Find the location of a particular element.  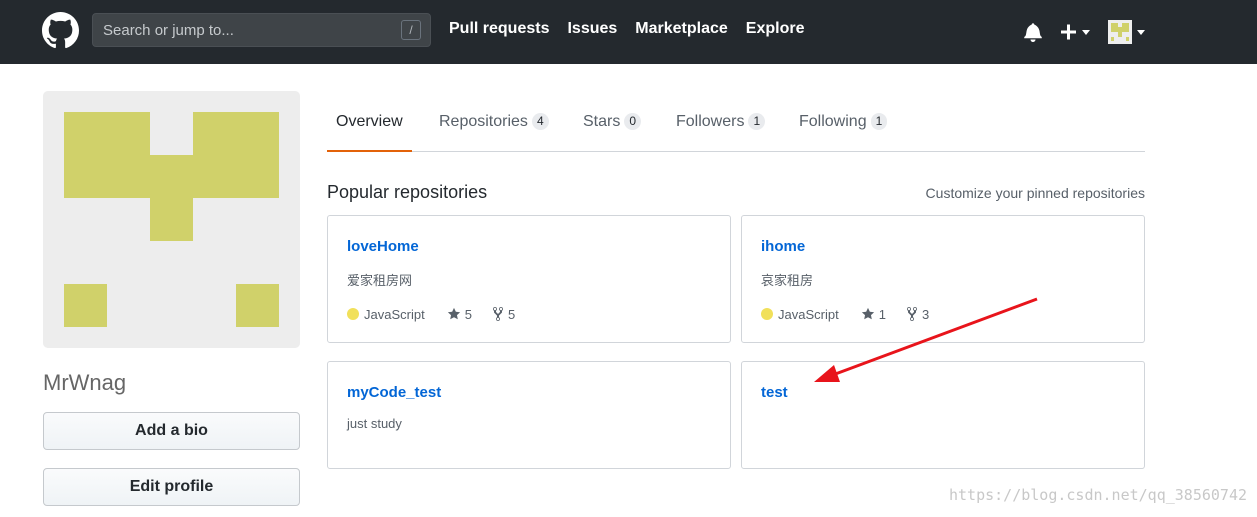

bell-icon is located at coordinates (1033, 32).